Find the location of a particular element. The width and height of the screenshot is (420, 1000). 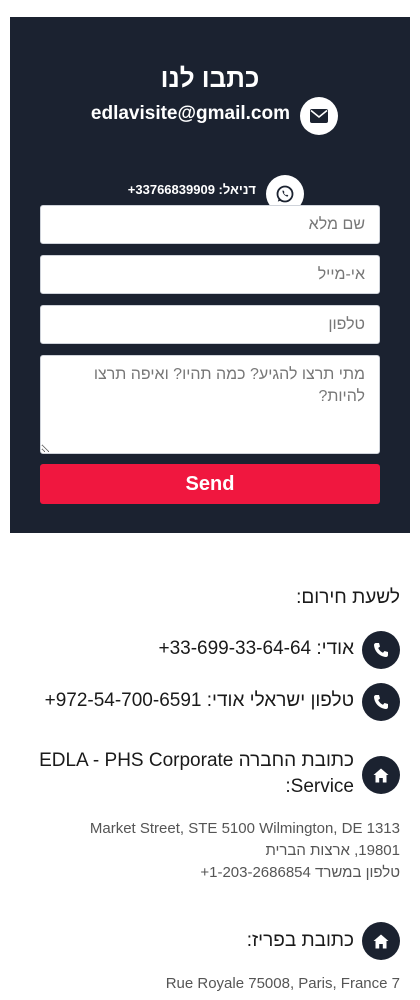

address-line: 19801, ארצות הברית is located at coordinates (332, 850).